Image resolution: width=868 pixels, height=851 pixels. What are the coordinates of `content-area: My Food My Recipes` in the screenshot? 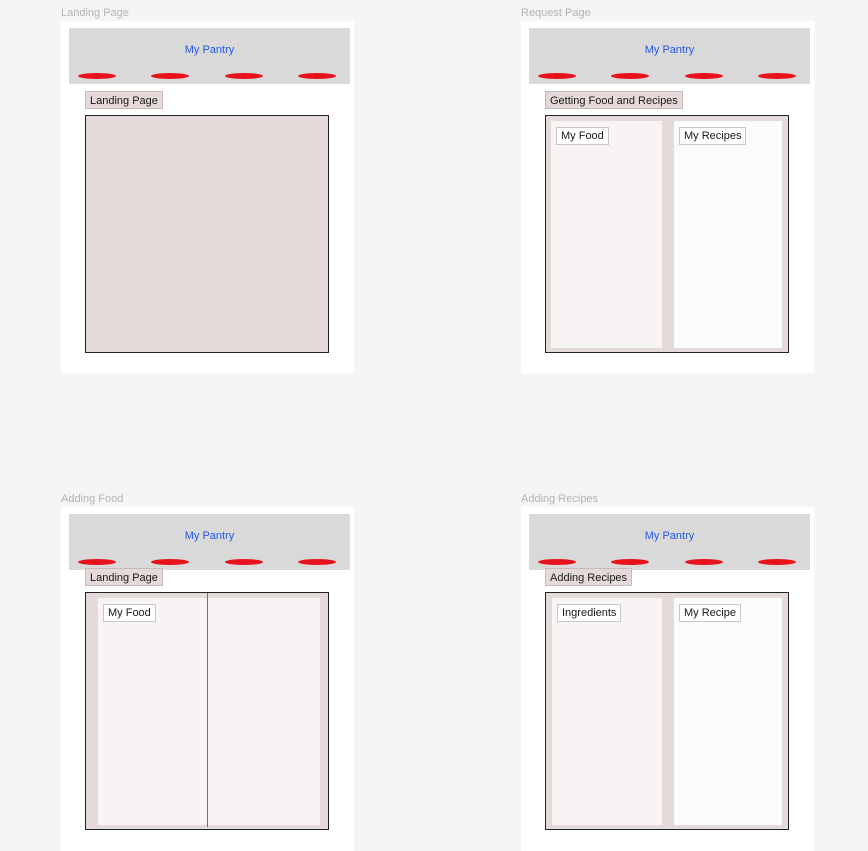 It's located at (667, 234).